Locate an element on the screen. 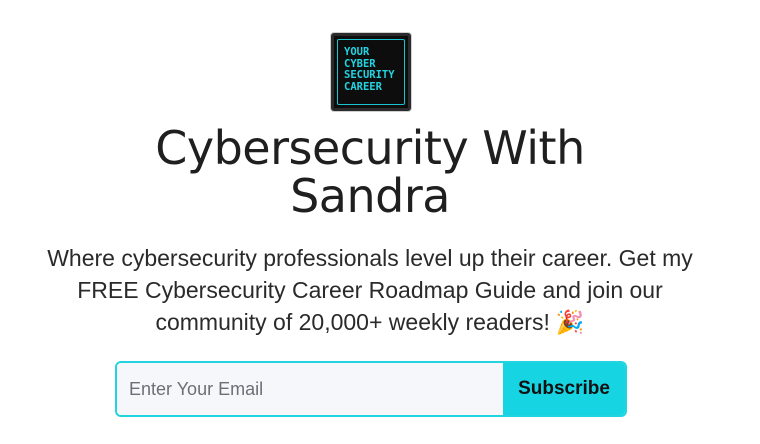 The height and width of the screenshot is (444, 760). logo-line-4: CAREER is located at coordinates (363, 86).